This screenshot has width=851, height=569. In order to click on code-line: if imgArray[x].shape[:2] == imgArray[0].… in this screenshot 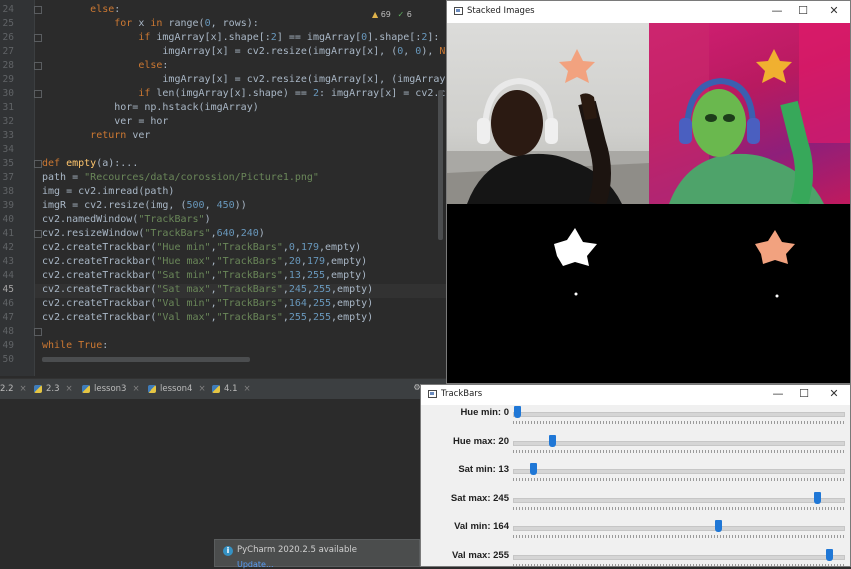, I will do `click(240, 38)`.